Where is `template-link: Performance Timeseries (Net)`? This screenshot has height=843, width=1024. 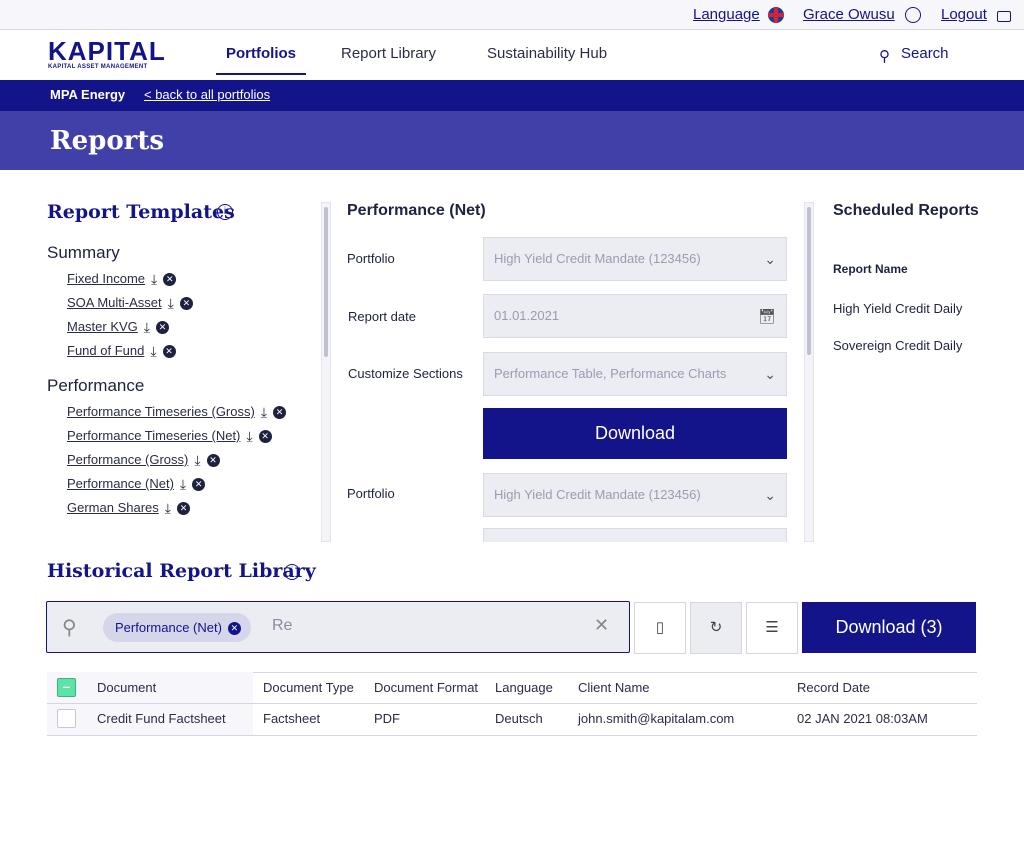 template-link: Performance Timeseries (Net) is located at coordinates (153, 435).